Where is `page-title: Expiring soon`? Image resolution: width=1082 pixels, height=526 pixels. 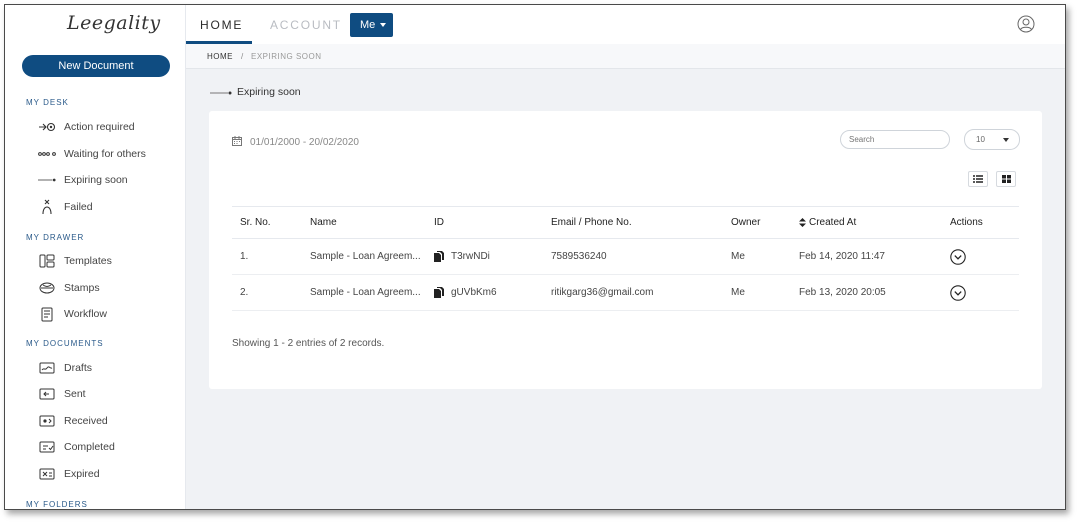 page-title: Expiring soon is located at coordinates (255, 92).